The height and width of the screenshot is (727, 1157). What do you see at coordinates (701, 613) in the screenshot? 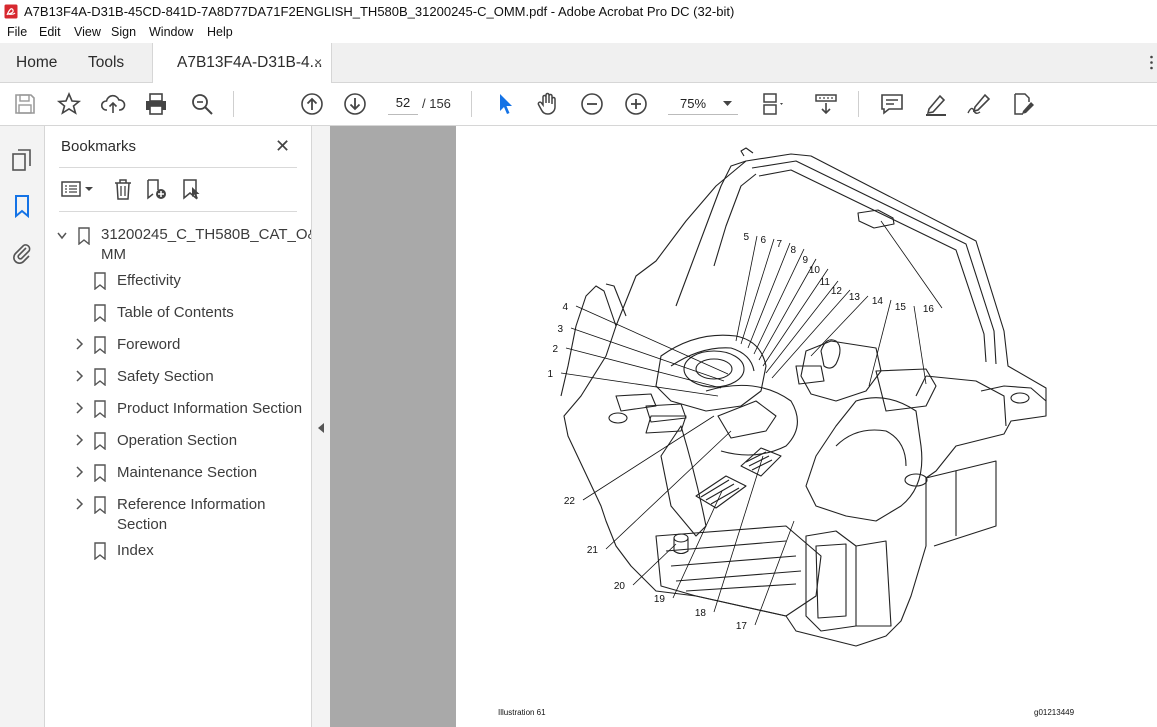
I see `callout-number: 18` at bounding box center [701, 613].